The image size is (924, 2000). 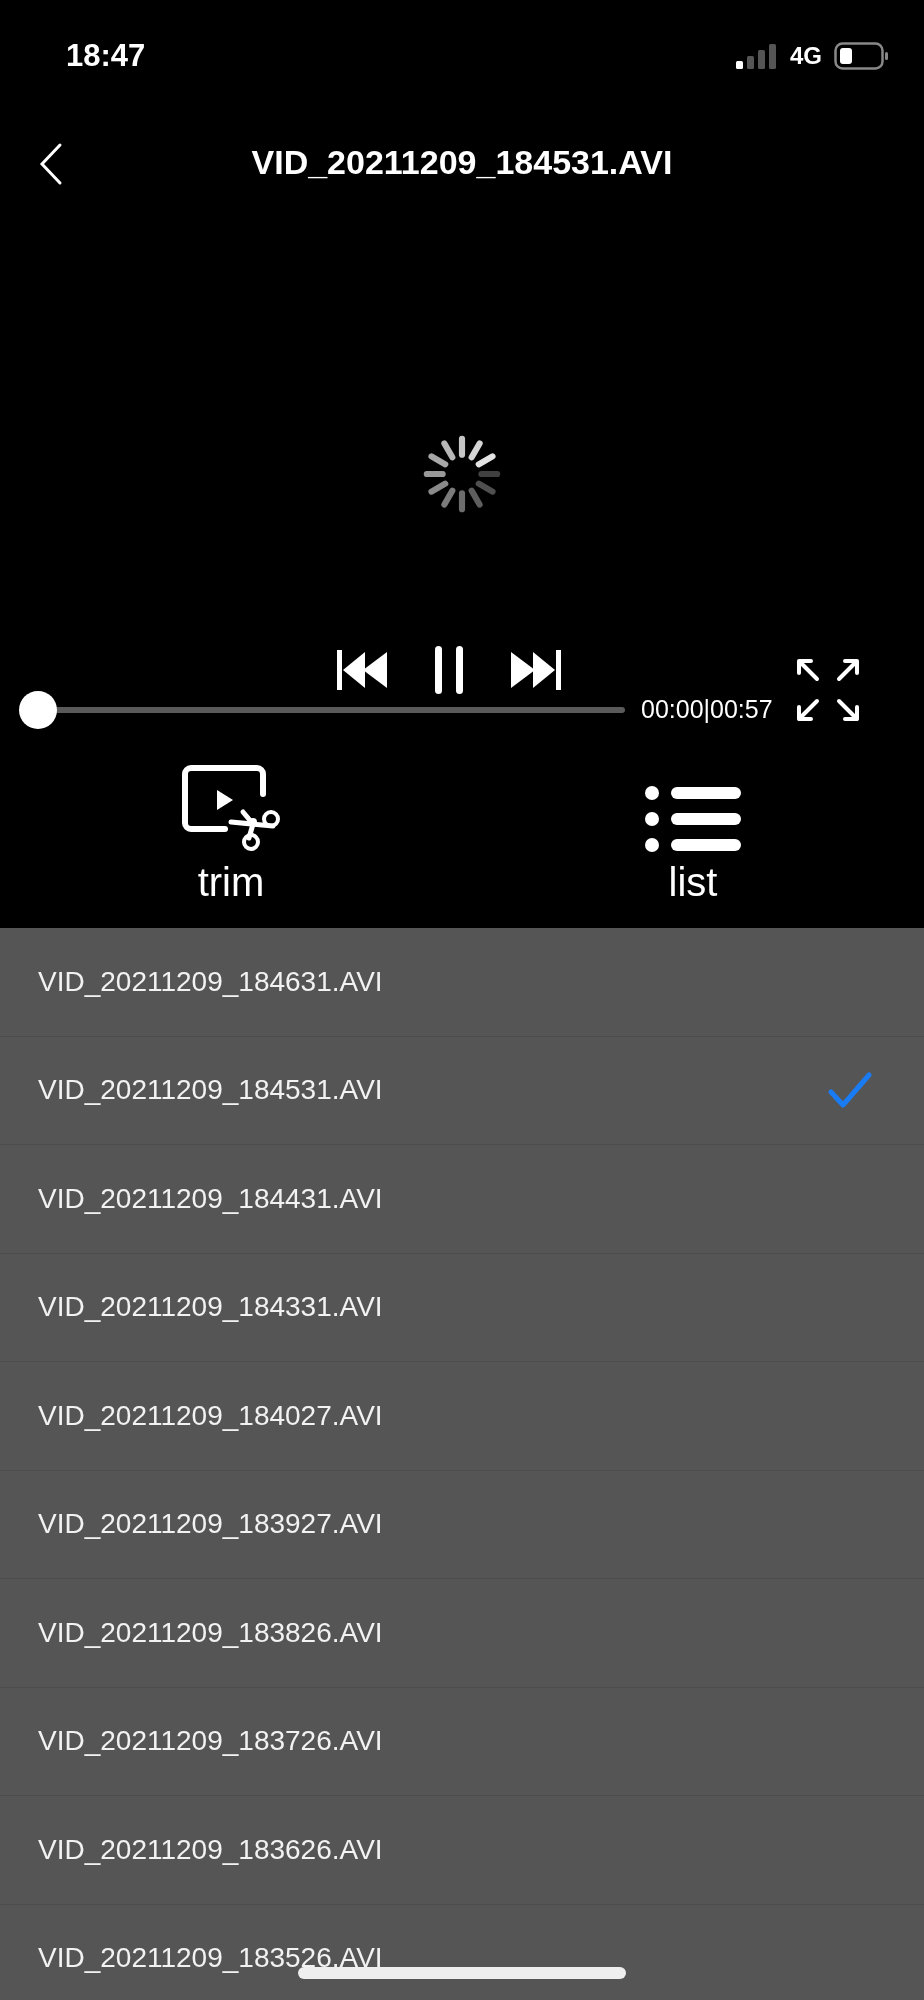 I want to click on trim-icon, so click(x=231, y=808).